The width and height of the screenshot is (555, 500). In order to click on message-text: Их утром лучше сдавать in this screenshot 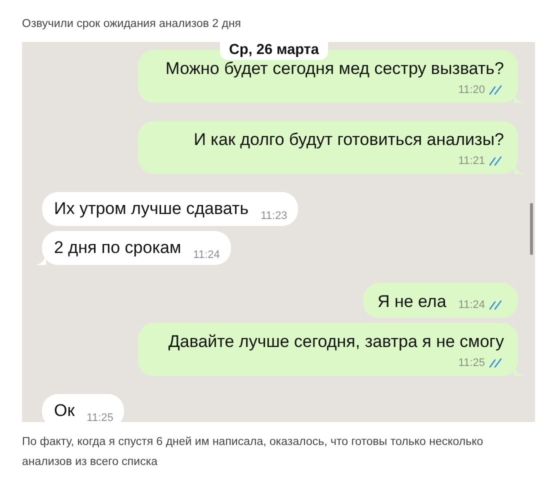, I will do `click(151, 209)`.